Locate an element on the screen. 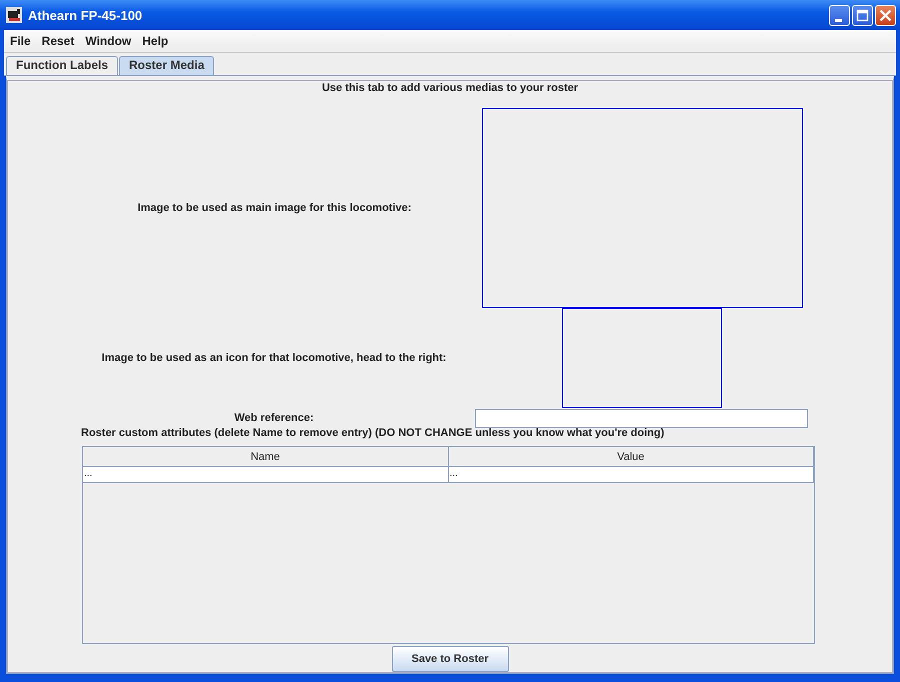 This screenshot has width=900, height=682. close-button is located at coordinates (885, 15).